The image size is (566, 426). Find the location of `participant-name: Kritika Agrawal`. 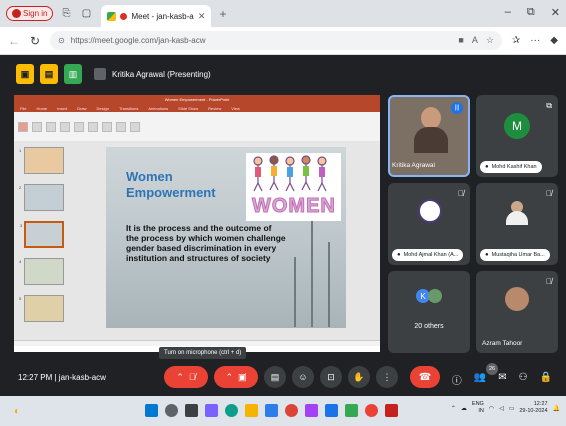

participant-name: Kritika Agrawal is located at coordinates (413, 165).